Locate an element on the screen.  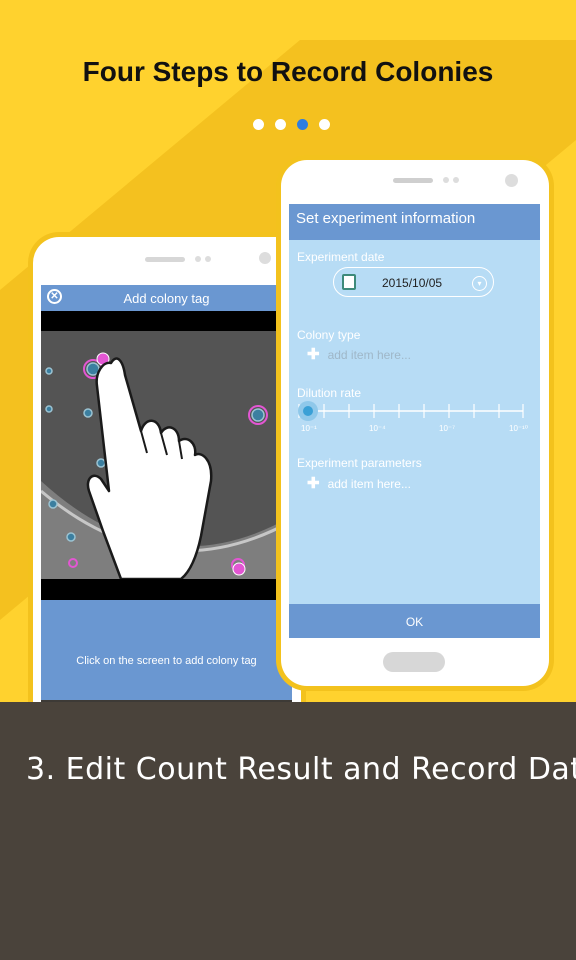
ok-button: OK is located at coordinates (414, 621).